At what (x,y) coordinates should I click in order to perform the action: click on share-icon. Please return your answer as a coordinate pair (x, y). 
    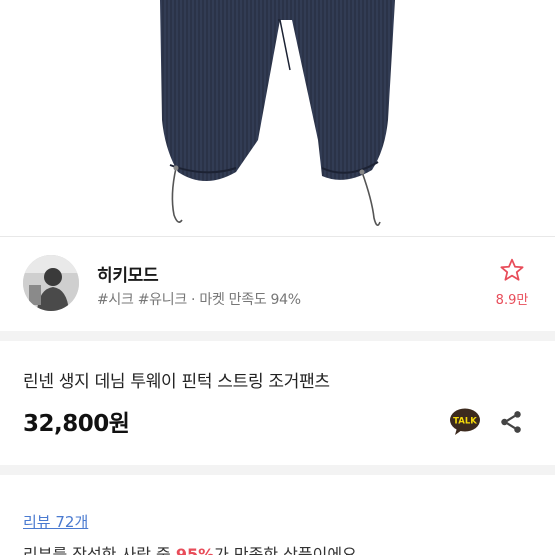
    Looking at the image, I should click on (511, 422).